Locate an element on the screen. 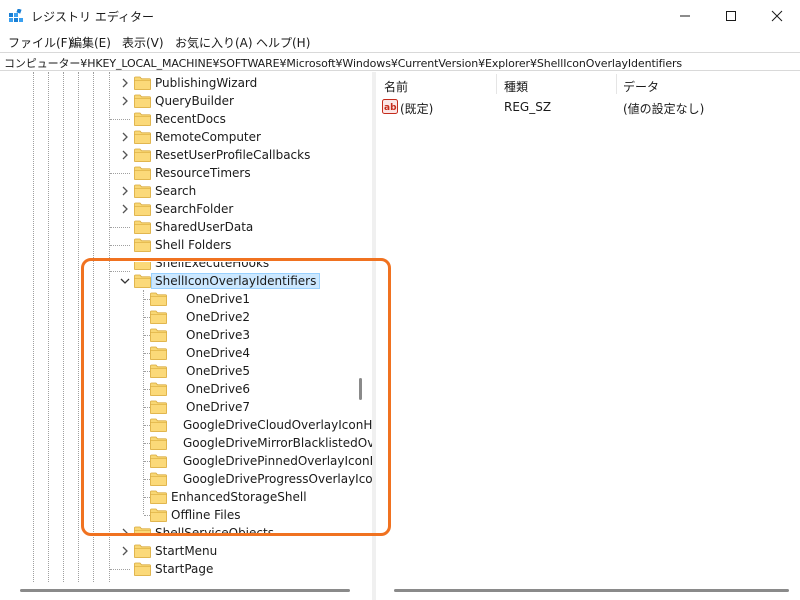  tree-item: ShellExecuteHooks is located at coordinates (180, 267).